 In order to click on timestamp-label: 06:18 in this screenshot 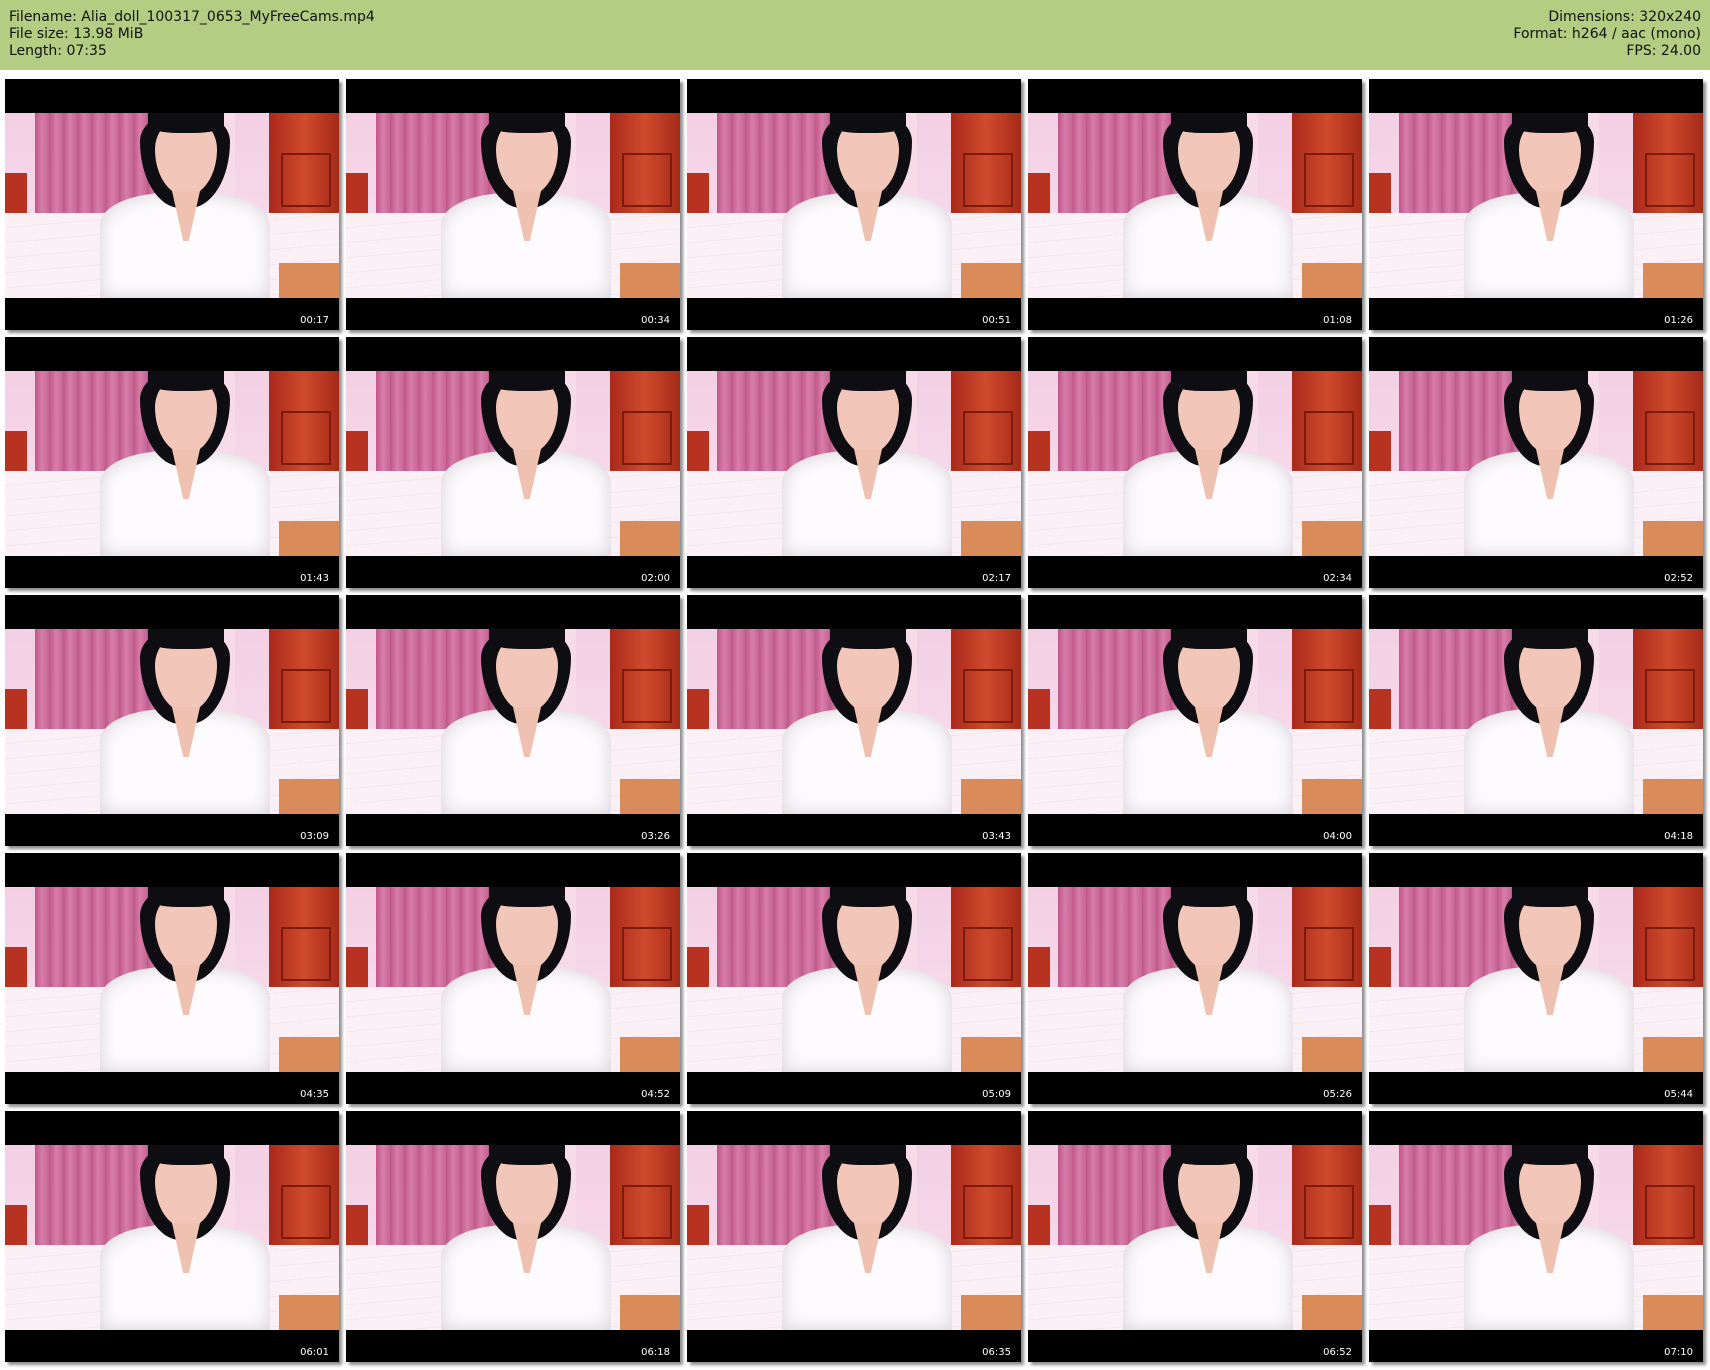, I will do `click(655, 1352)`.